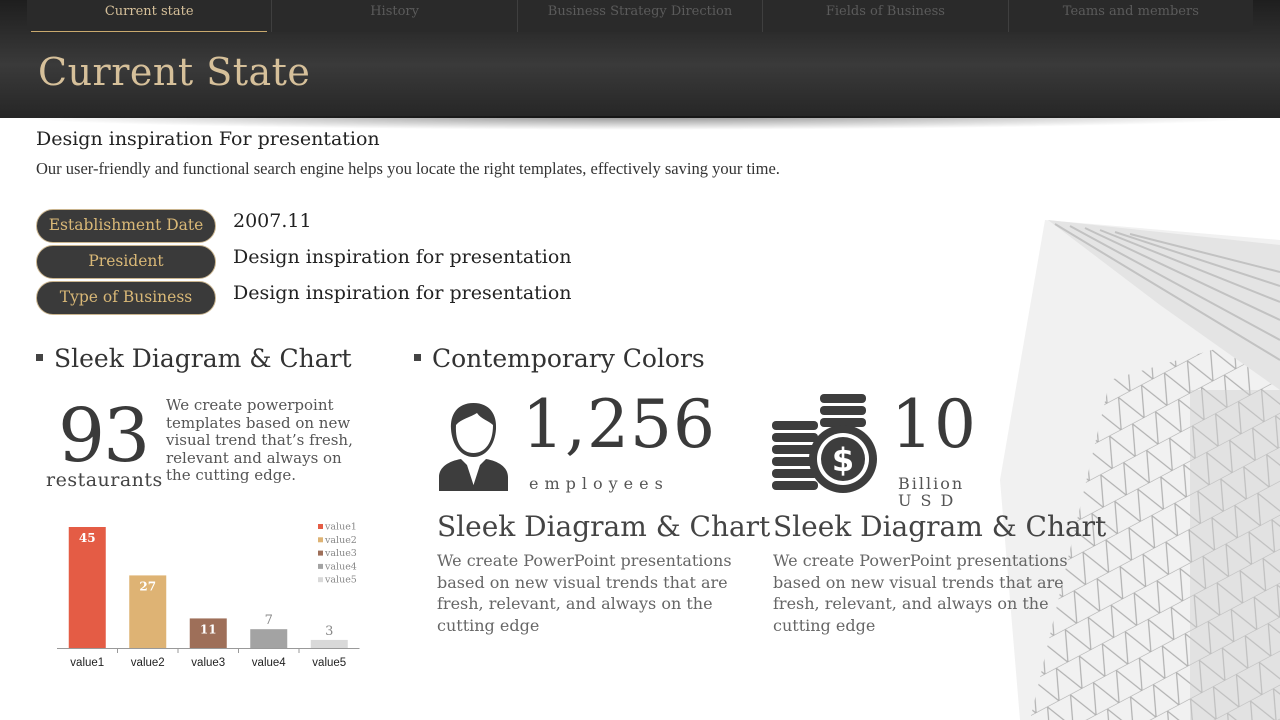  I want to click on employees-label: employees, so click(599, 483).